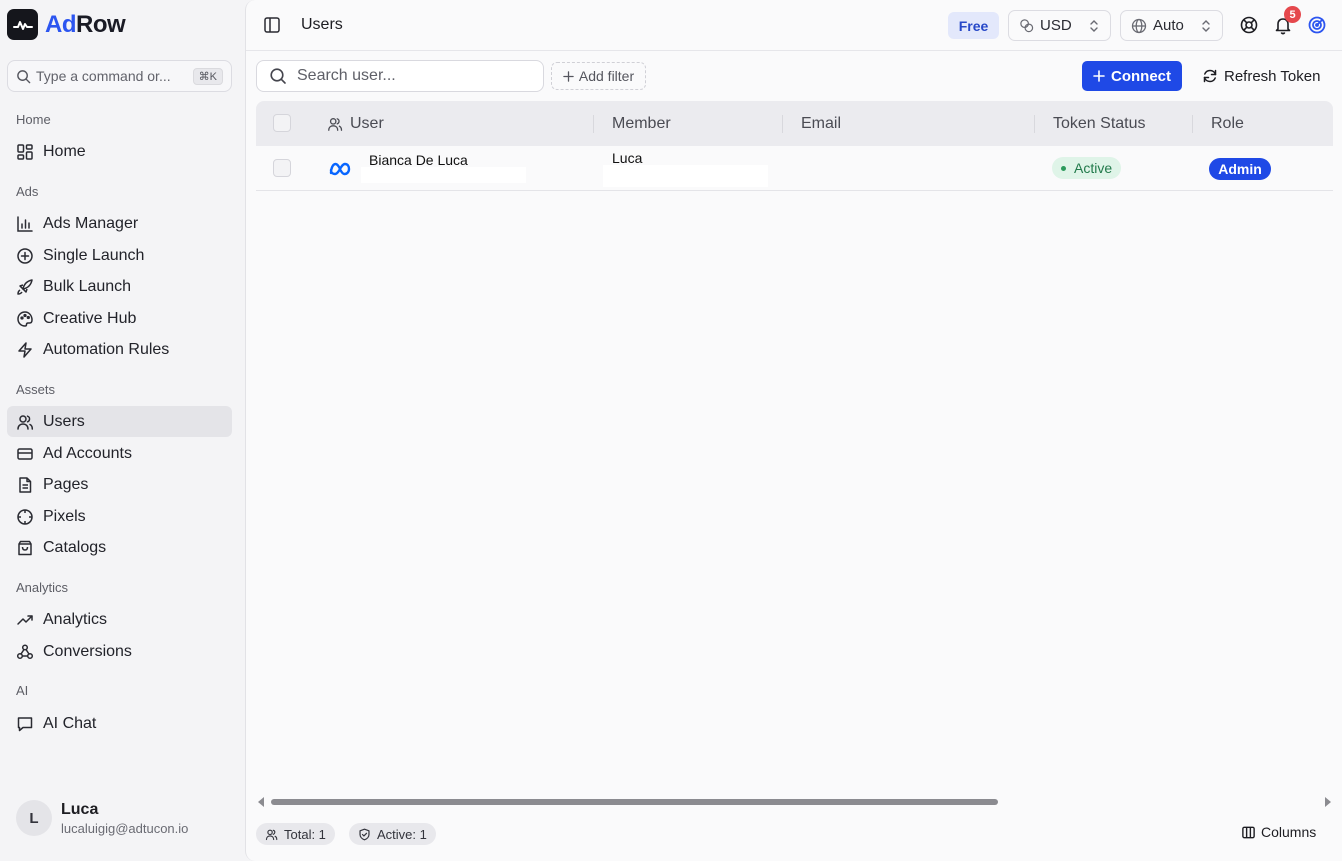 This screenshot has width=1342, height=861. Describe the element at coordinates (1056, 25) in the screenshot. I see `currency-value: USD` at that location.